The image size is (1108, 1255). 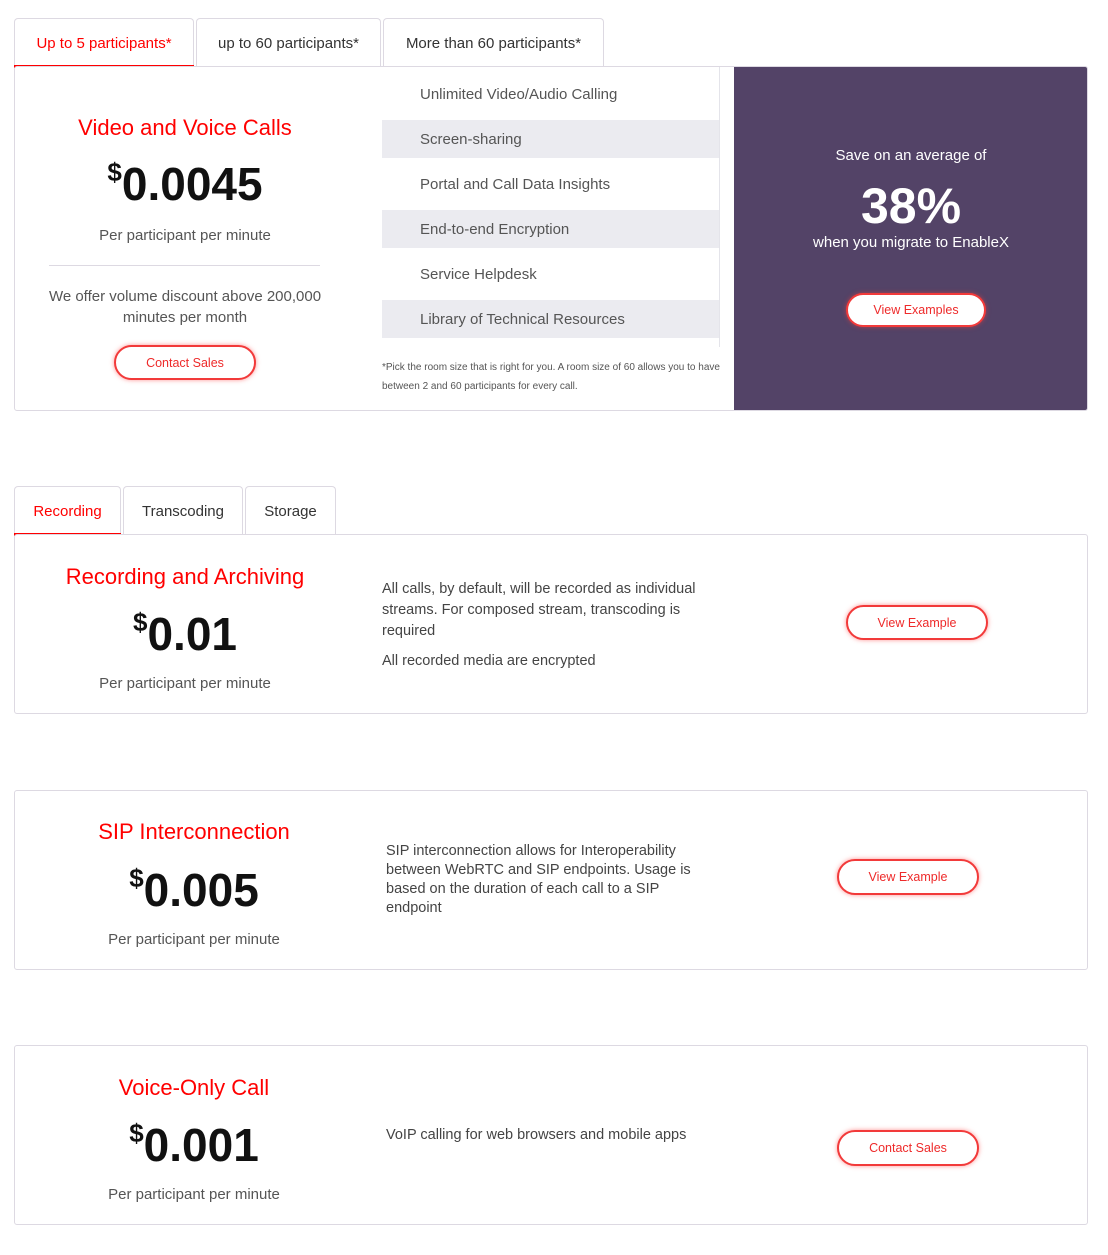 I want to click on savings-percent: 38%, so click(x=911, y=206).